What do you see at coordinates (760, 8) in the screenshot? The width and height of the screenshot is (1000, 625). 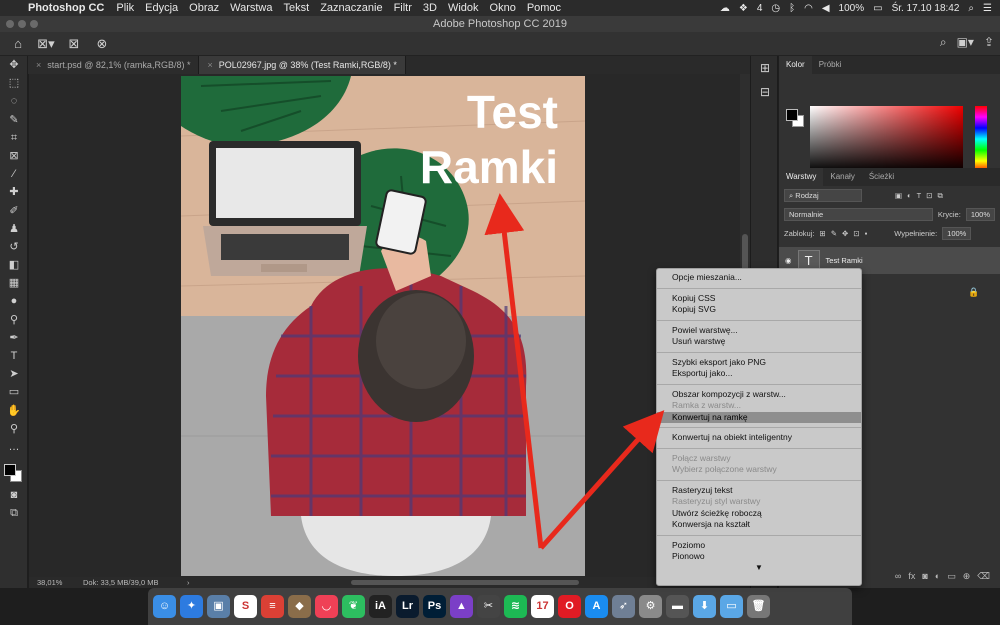 I see `status-count: 4` at bounding box center [760, 8].